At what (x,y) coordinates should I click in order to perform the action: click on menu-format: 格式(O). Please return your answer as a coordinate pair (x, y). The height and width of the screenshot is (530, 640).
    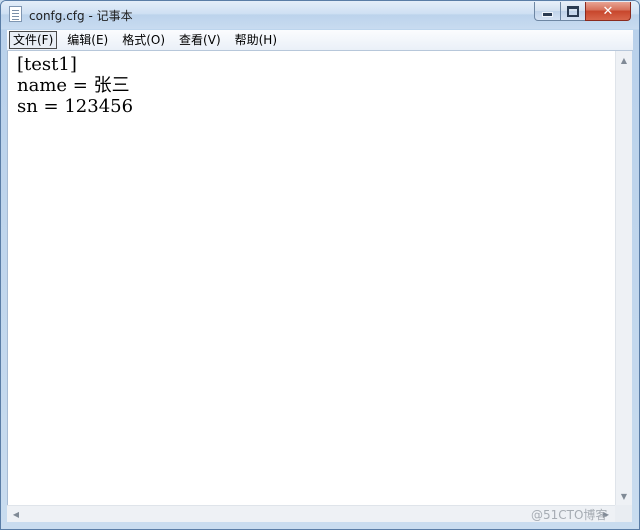
    Looking at the image, I should click on (143, 40).